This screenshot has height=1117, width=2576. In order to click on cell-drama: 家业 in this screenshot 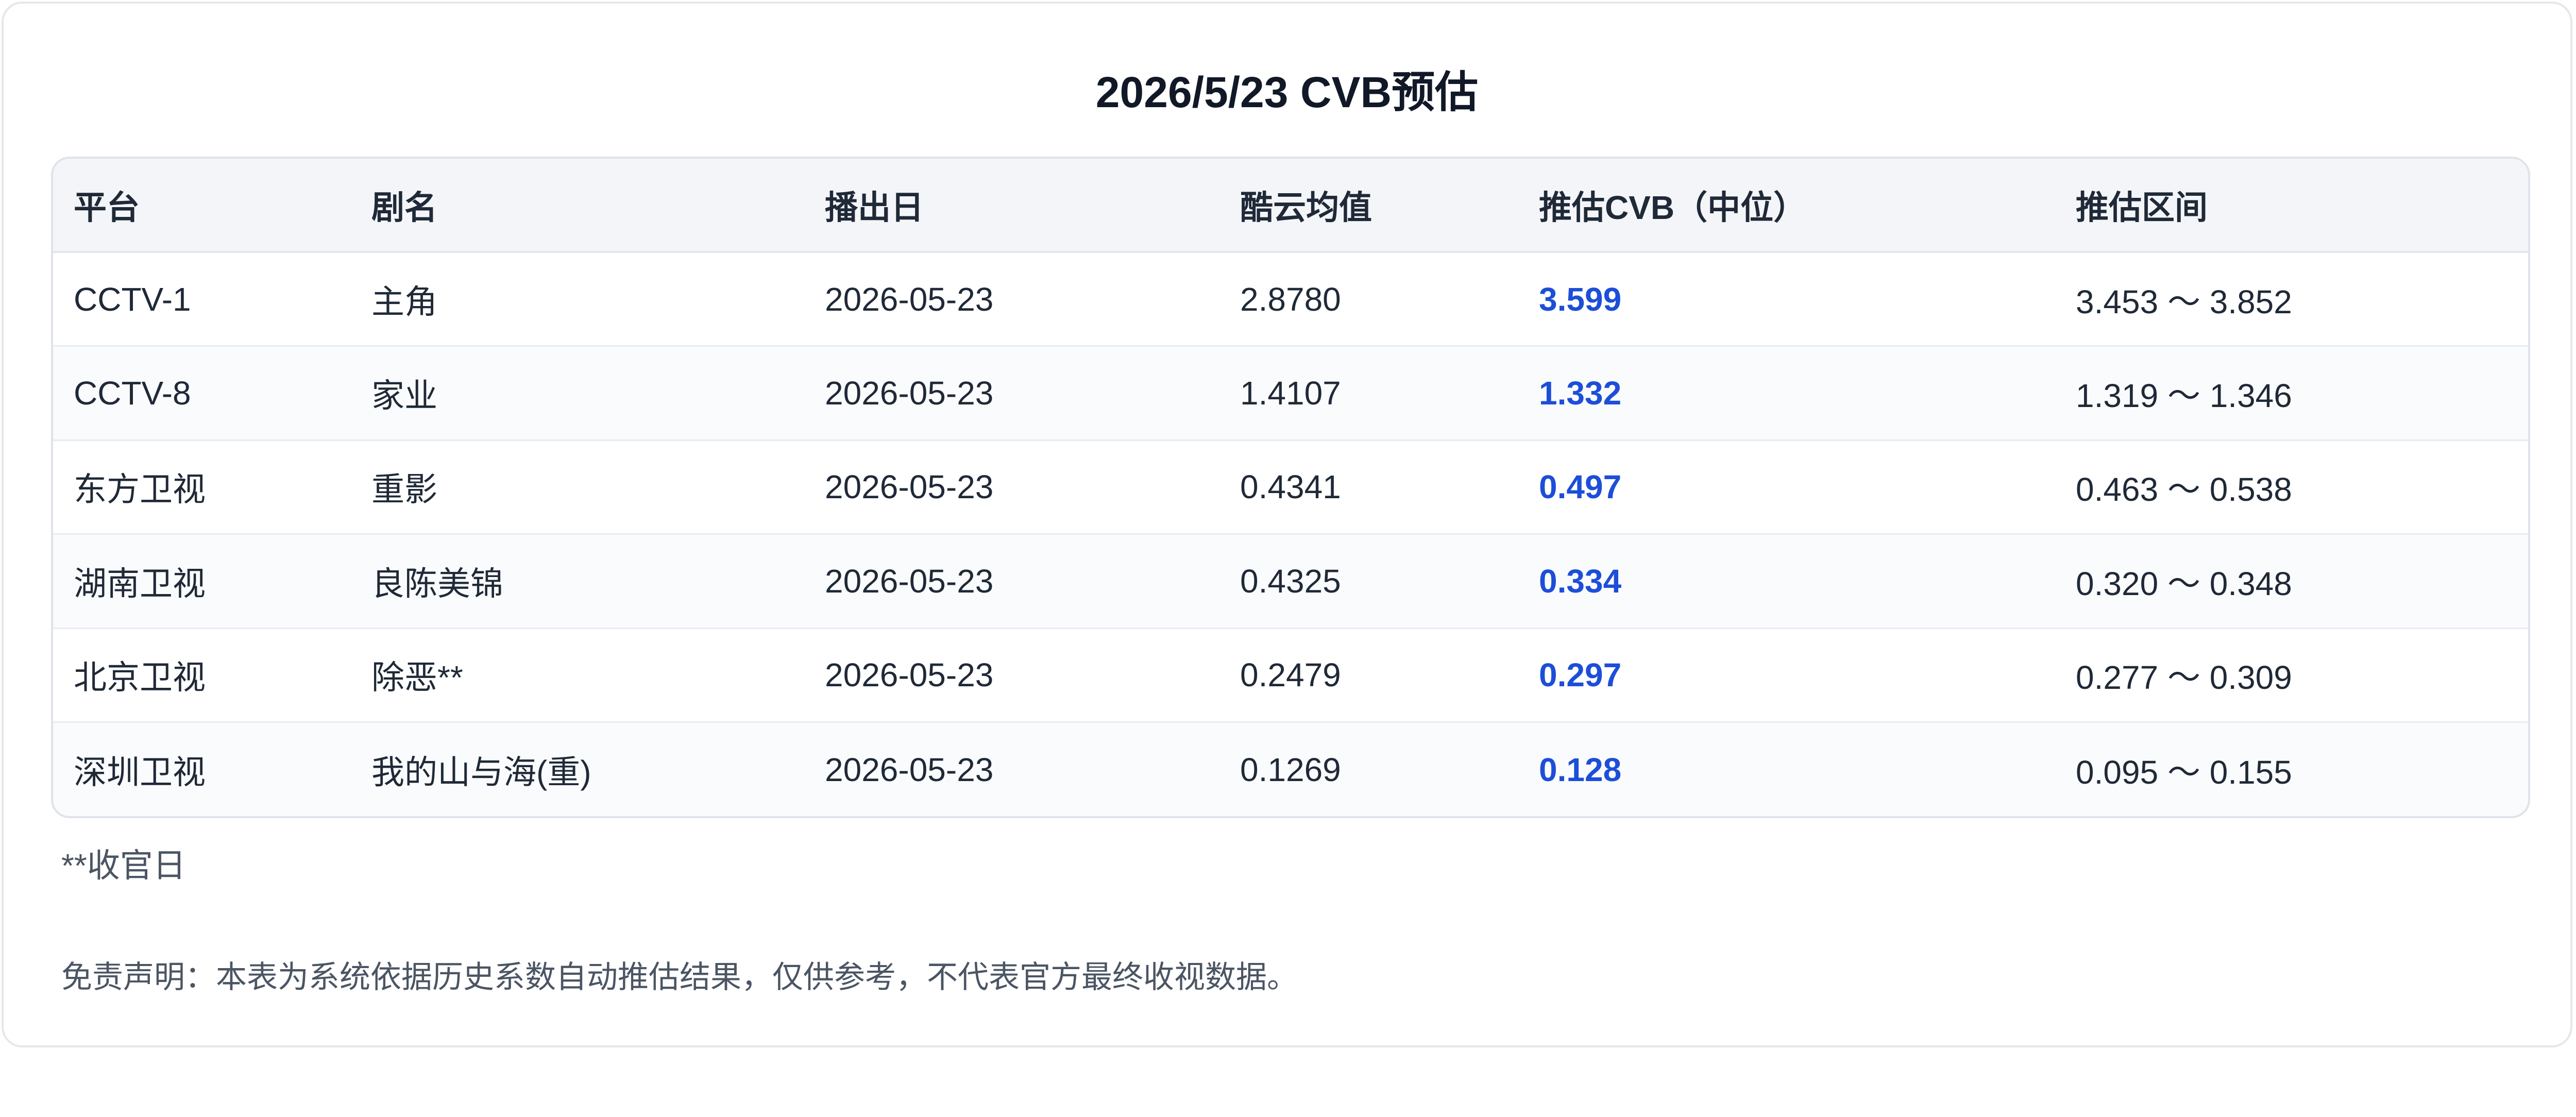, I will do `click(577, 393)`.